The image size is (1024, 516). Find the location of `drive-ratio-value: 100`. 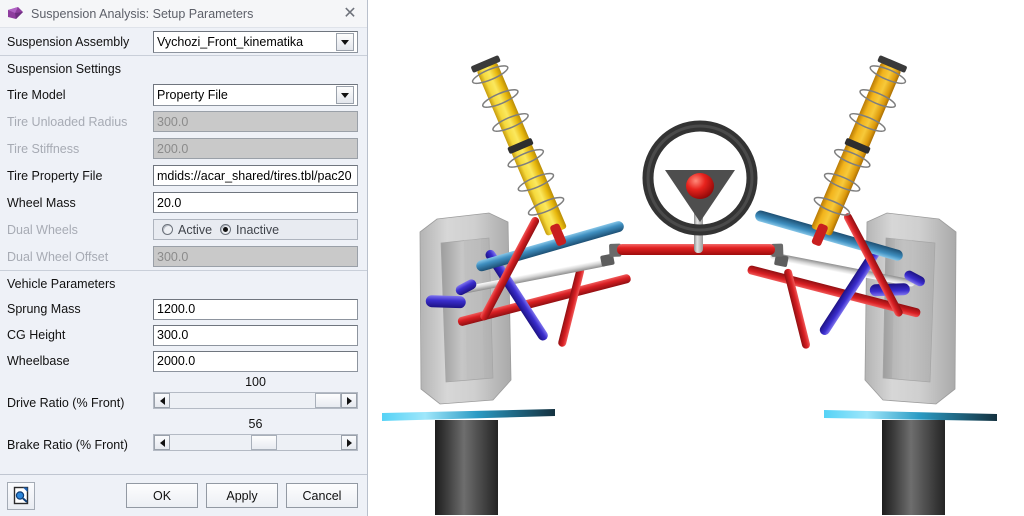

drive-ratio-value: 100 is located at coordinates (255, 382).